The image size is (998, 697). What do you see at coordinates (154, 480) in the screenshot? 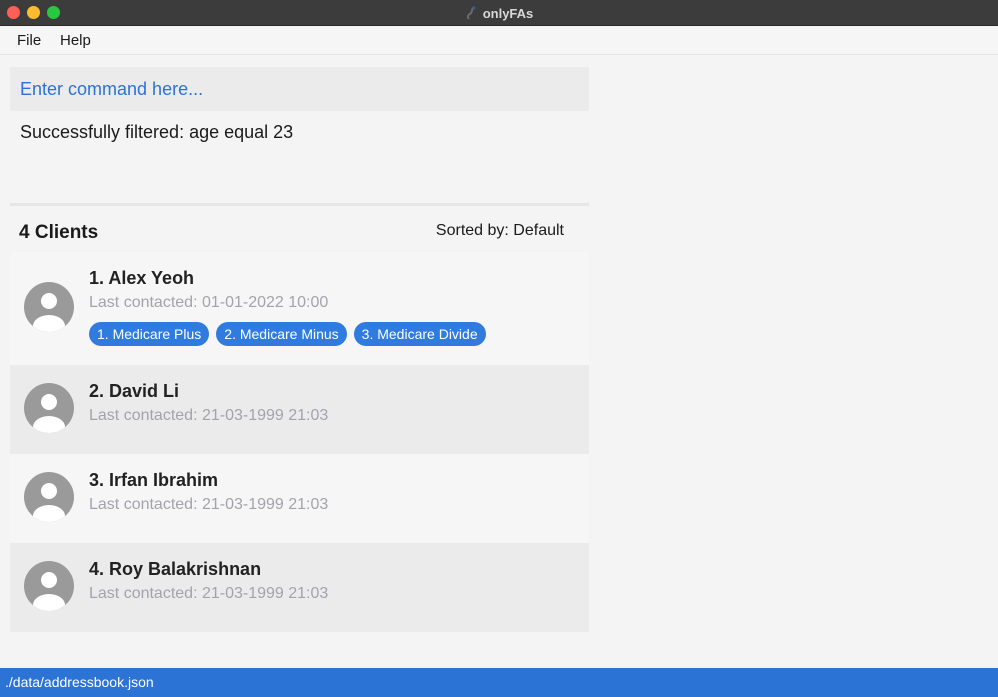
I see `client-name: 3. Irfan Ibrahim` at bounding box center [154, 480].